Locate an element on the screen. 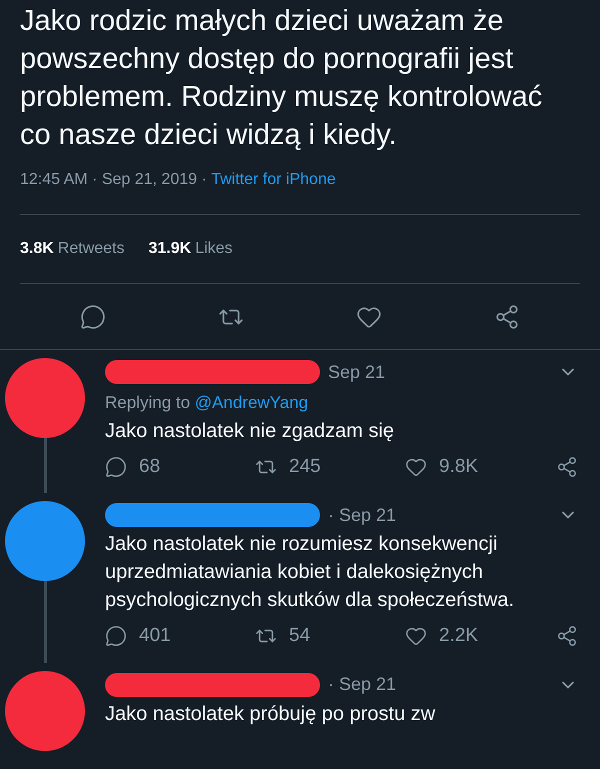  reply-date: Sep 21 is located at coordinates (357, 372).